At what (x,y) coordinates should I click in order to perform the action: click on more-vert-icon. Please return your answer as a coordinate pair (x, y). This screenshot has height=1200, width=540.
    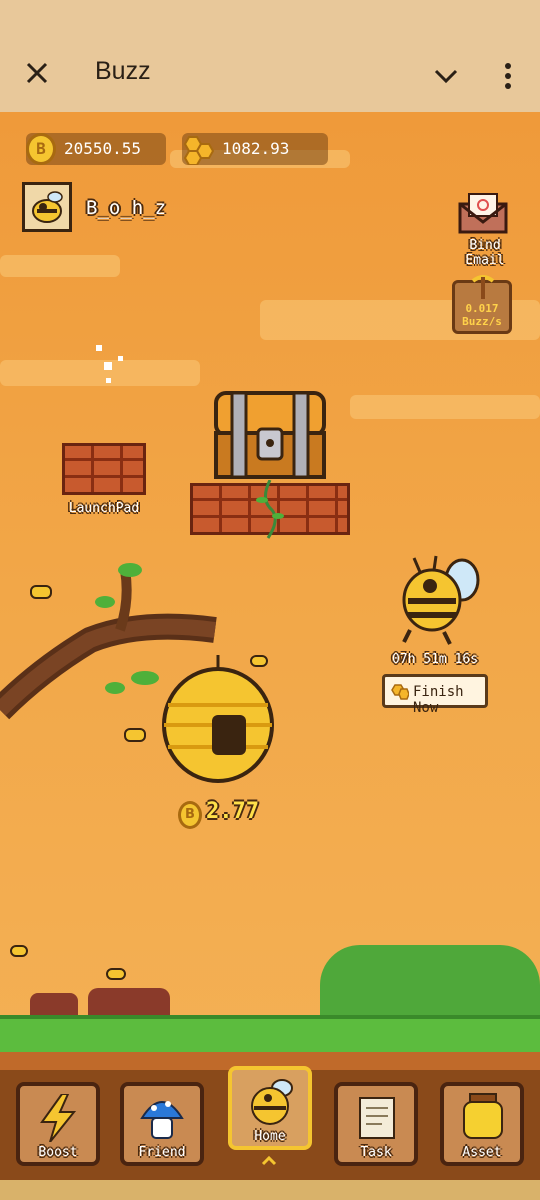
    Looking at the image, I should click on (508, 76).